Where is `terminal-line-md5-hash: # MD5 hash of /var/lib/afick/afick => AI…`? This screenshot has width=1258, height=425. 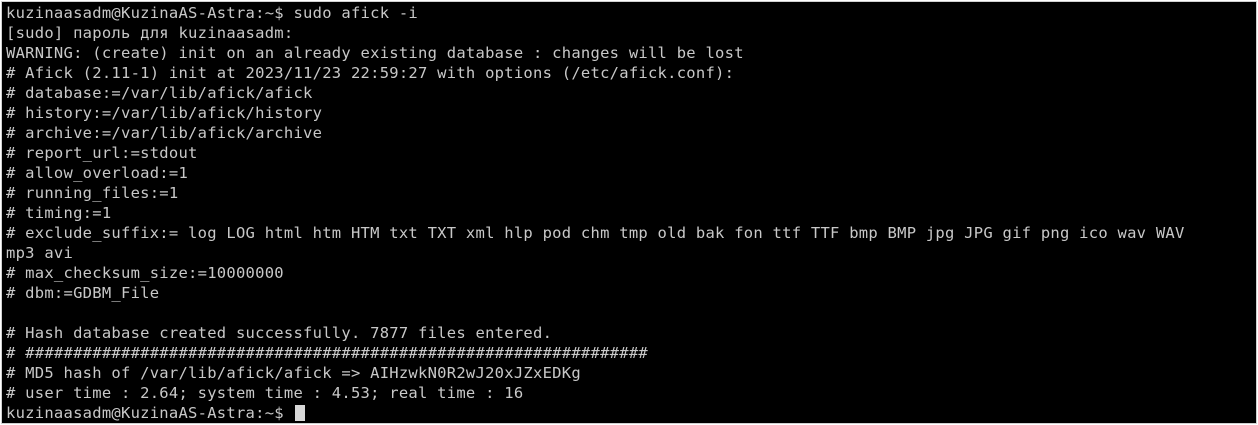 terminal-line-md5-hash: # MD5 hash of /var/lib/afick/afick => AI… is located at coordinates (293, 373).